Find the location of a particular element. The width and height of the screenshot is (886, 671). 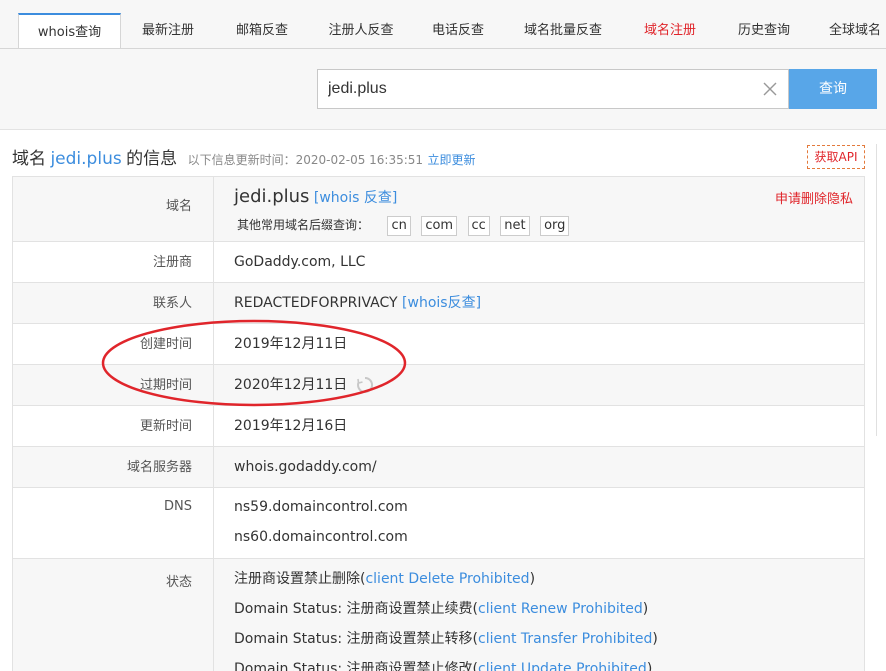

row-registrar: 注册商 GoDaddy.com, LLC is located at coordinates (438, 262).